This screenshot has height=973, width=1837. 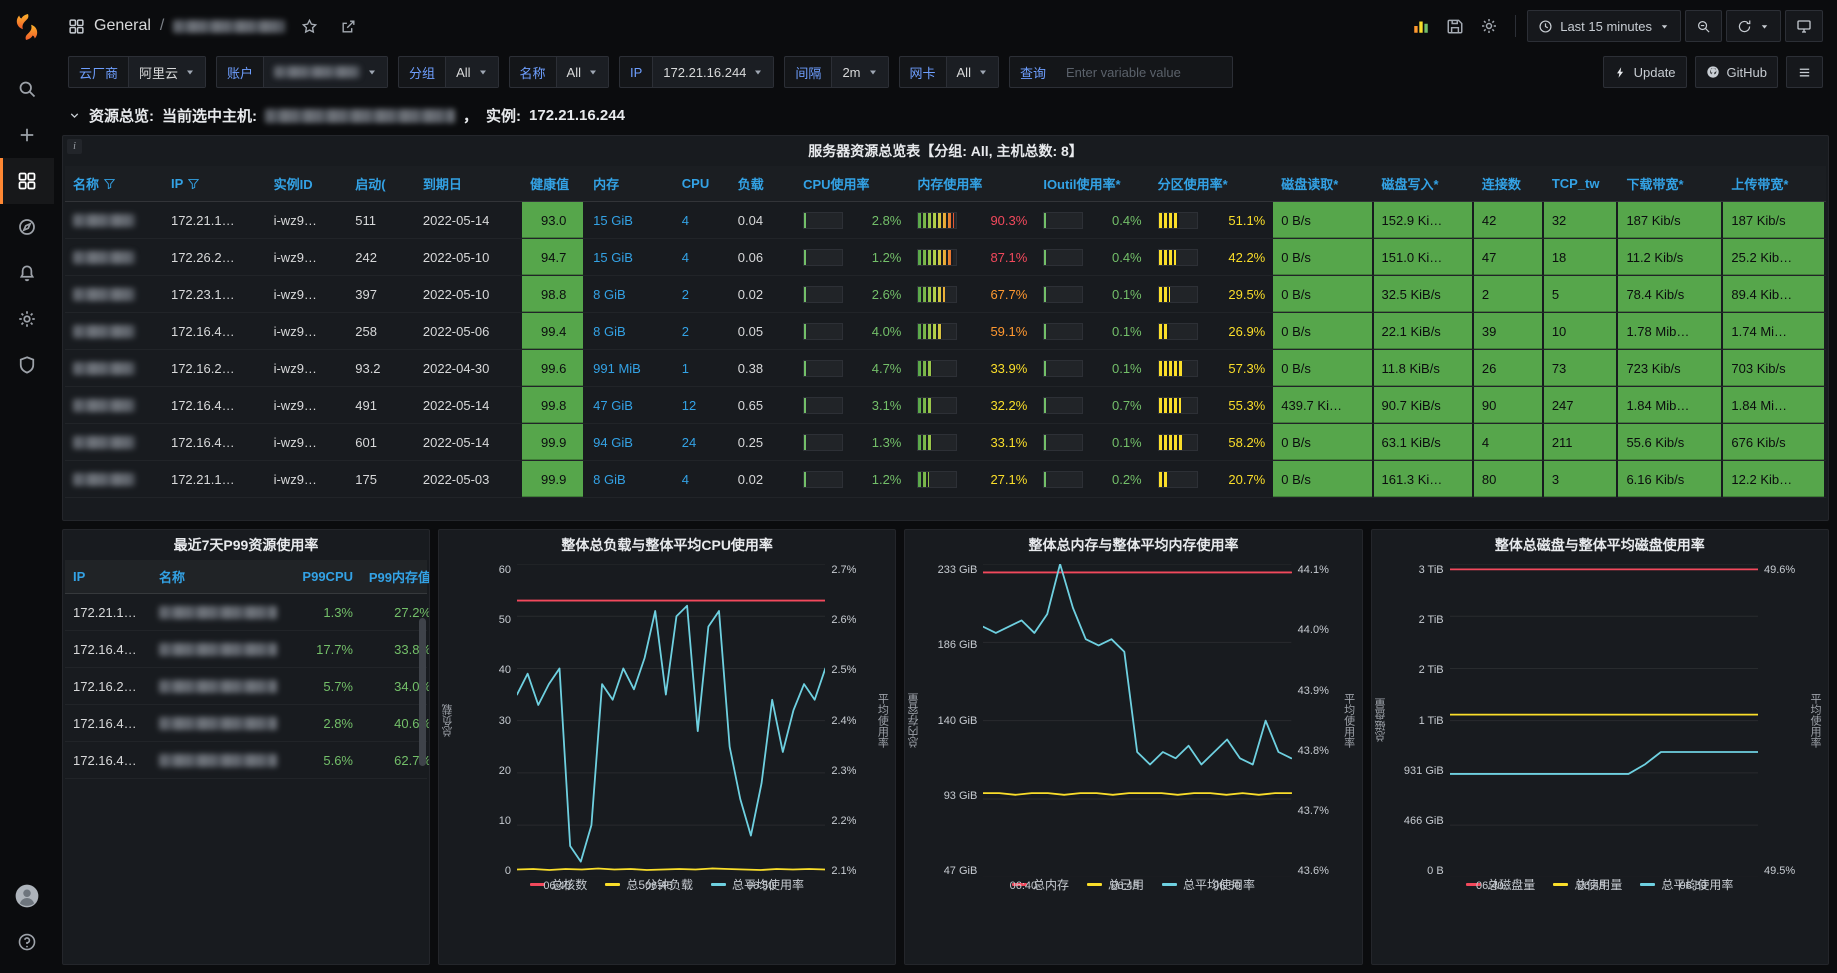 I want to click on col-header-down: 下载带宽*, so click(x=1670, y=183).